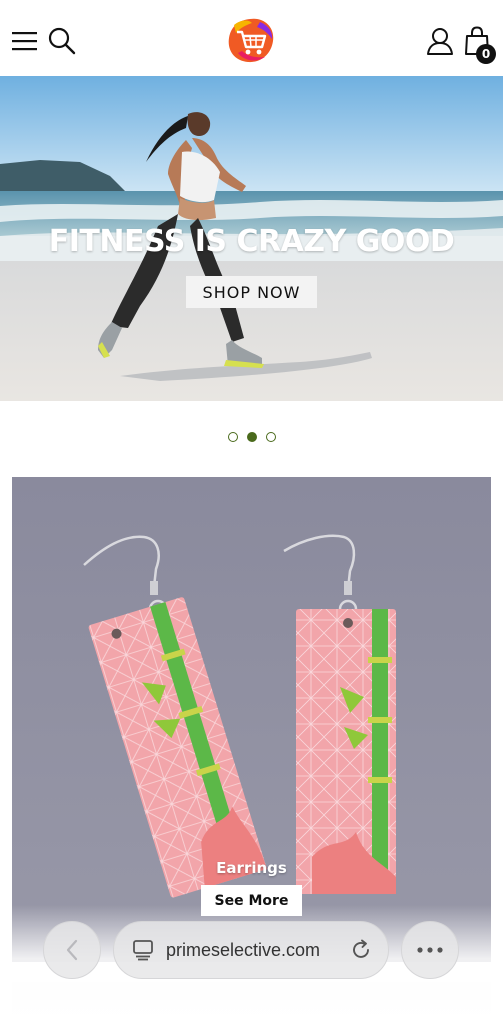 This screenshot has height=1024, width=503. Describe the element at coordinates (143, 950) in the screenshot. I see `tabs-icon` at that location.